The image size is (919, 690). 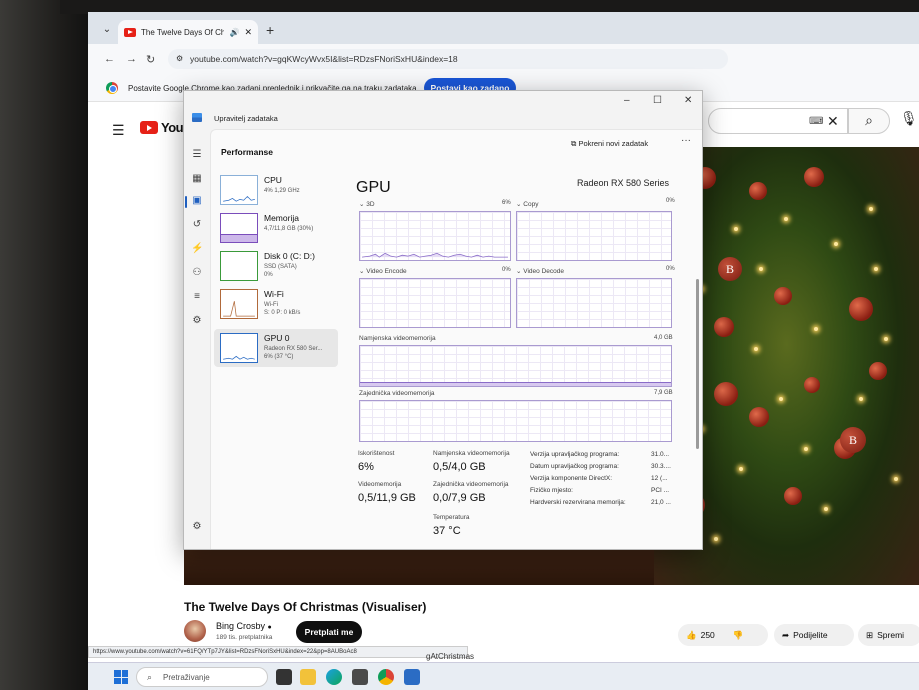 What do you see at coordinates (179, 58) in the screenshot?
I see `site-info-icon: ⚙` at bounding box center [179, 58].